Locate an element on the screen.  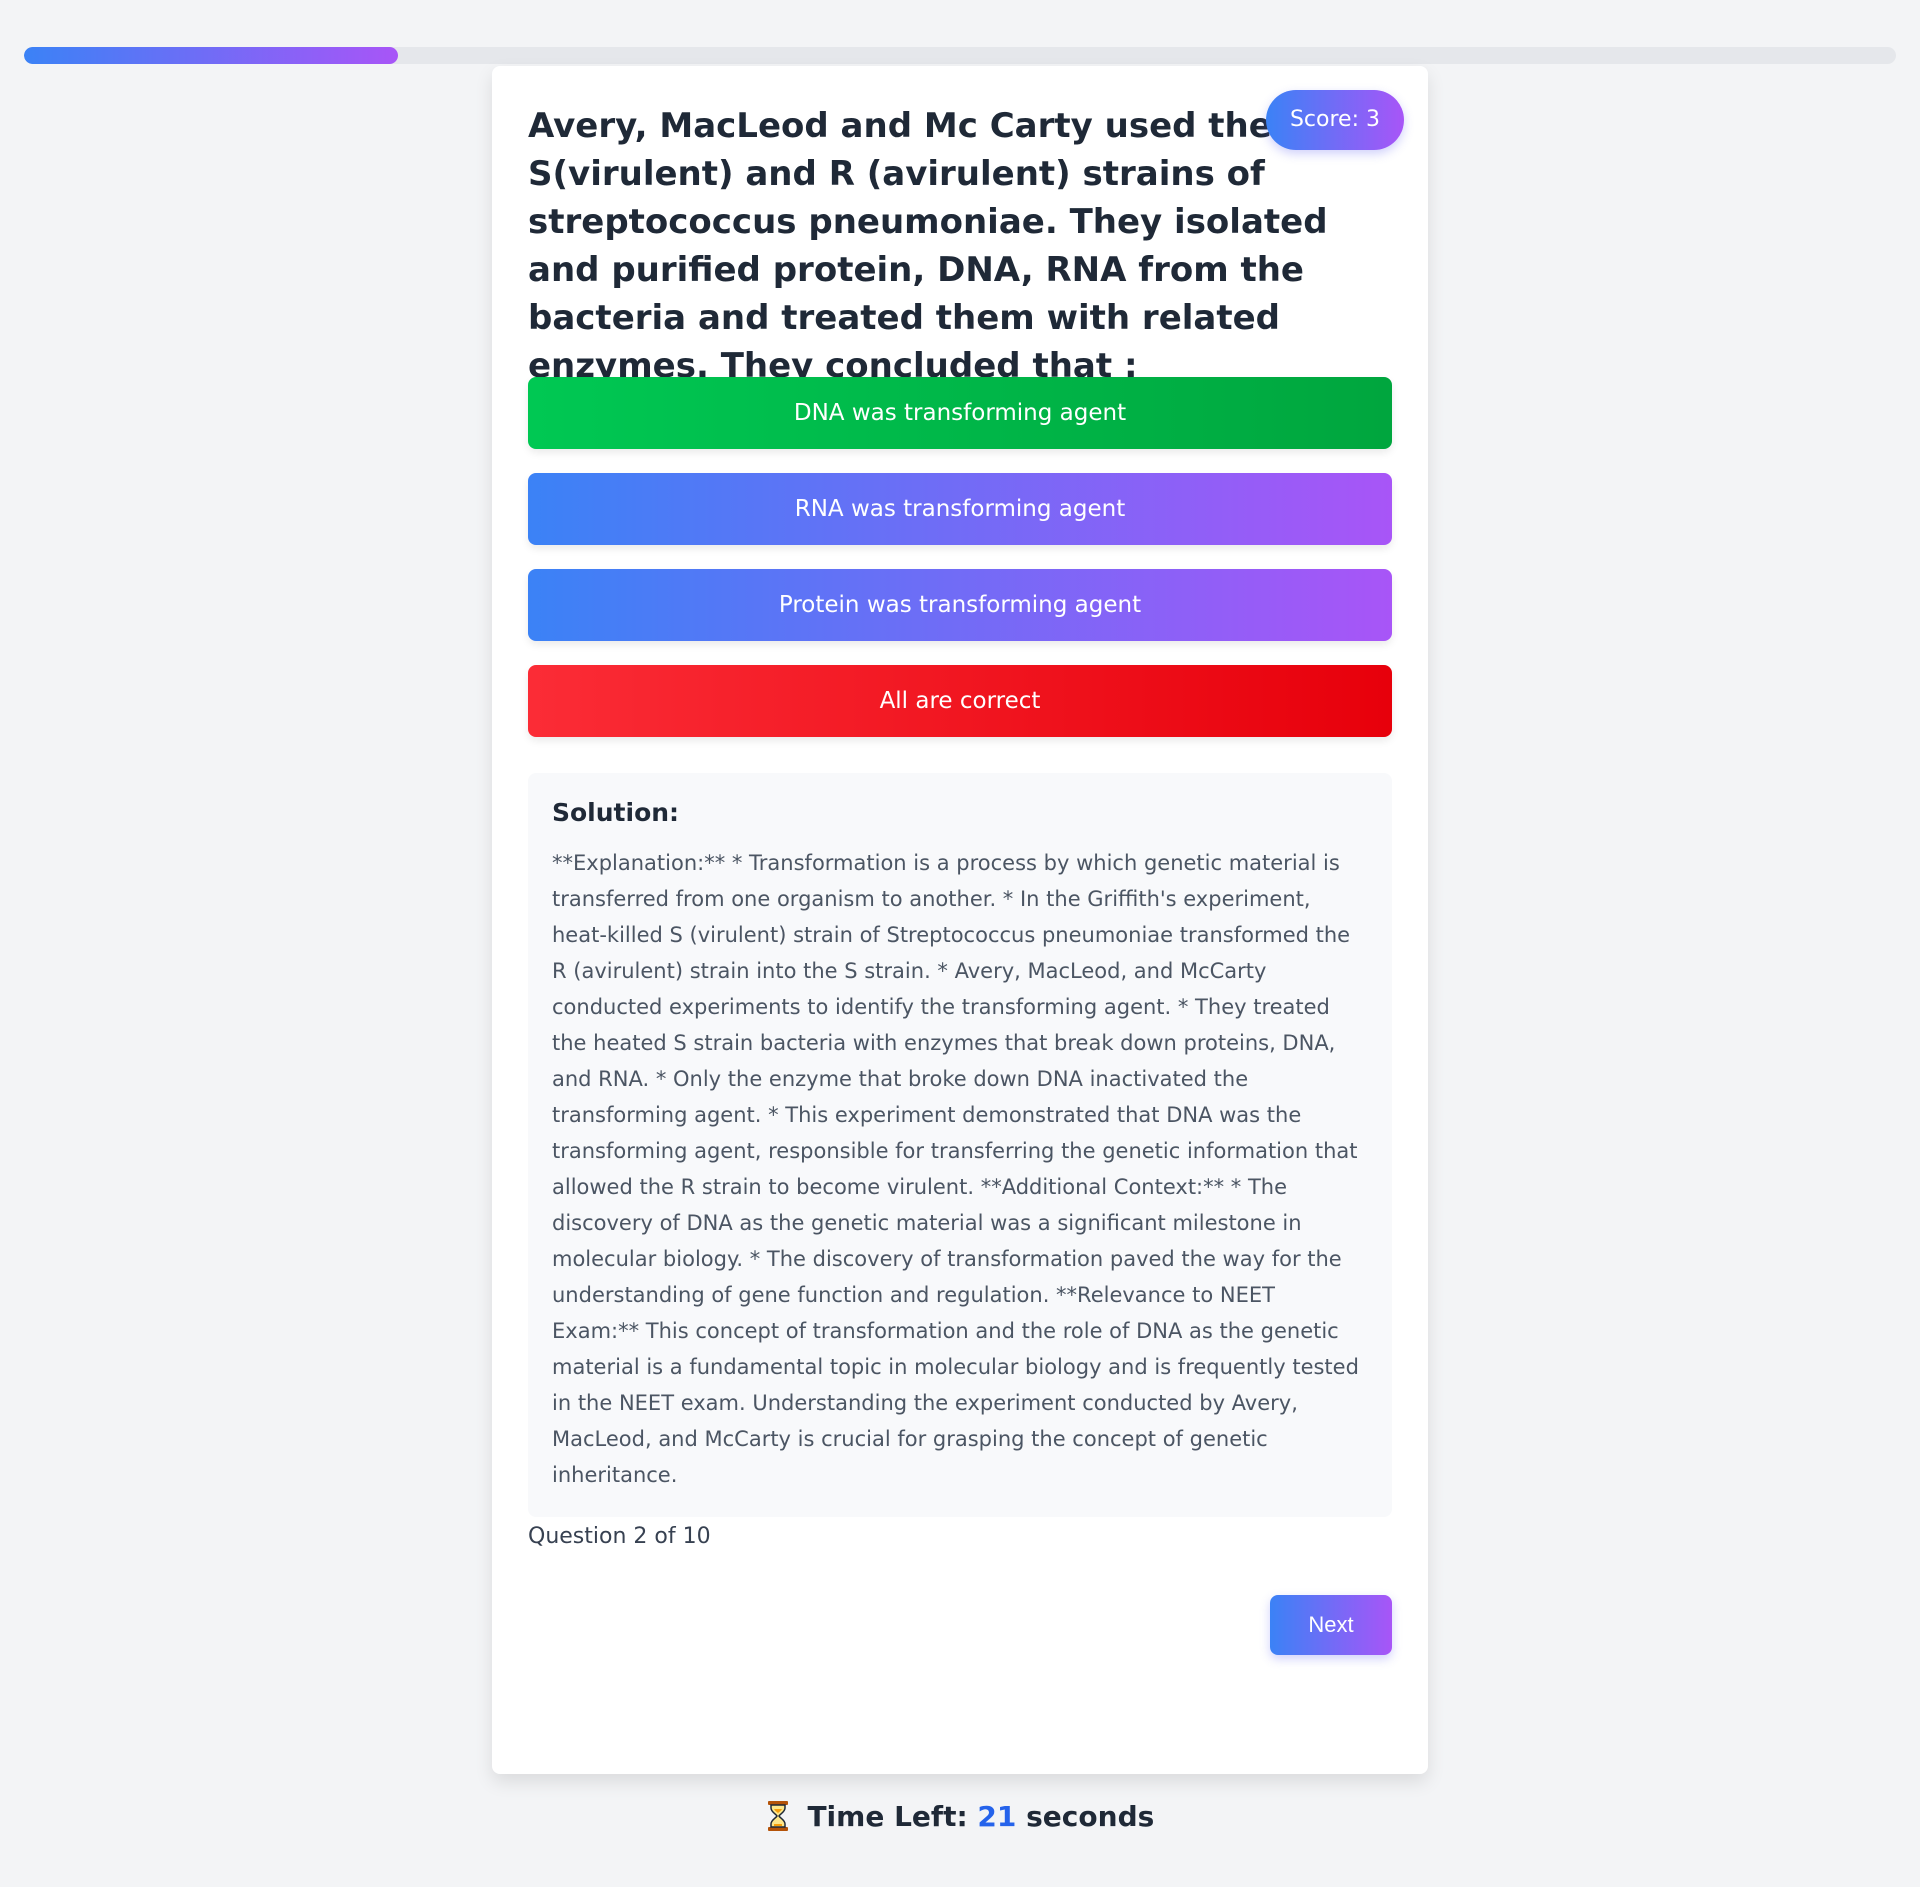
option-button-4: All are correct is located at coordinates (960, 701).